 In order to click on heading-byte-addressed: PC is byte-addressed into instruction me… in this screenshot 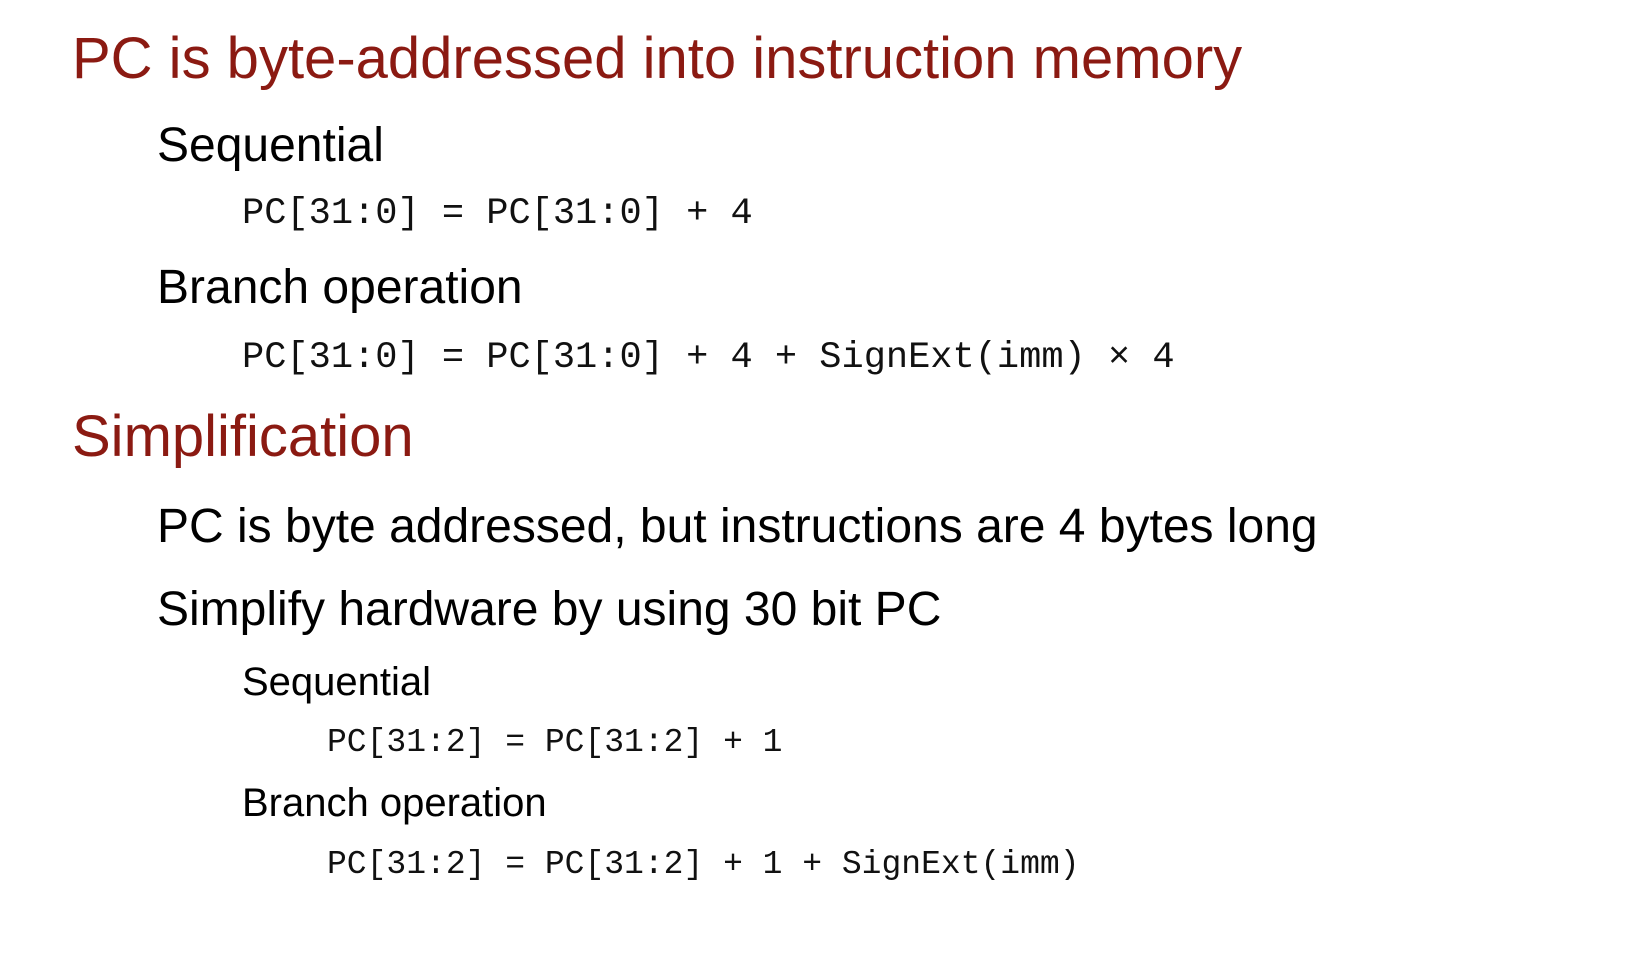, I will do `click(657, 58)`.